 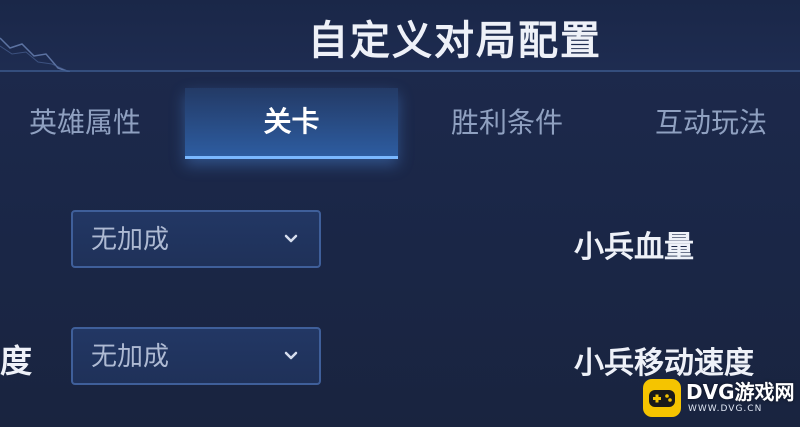 I want to click on watermark-url: WWW.DVG.CN, so click(x=725, y=409).